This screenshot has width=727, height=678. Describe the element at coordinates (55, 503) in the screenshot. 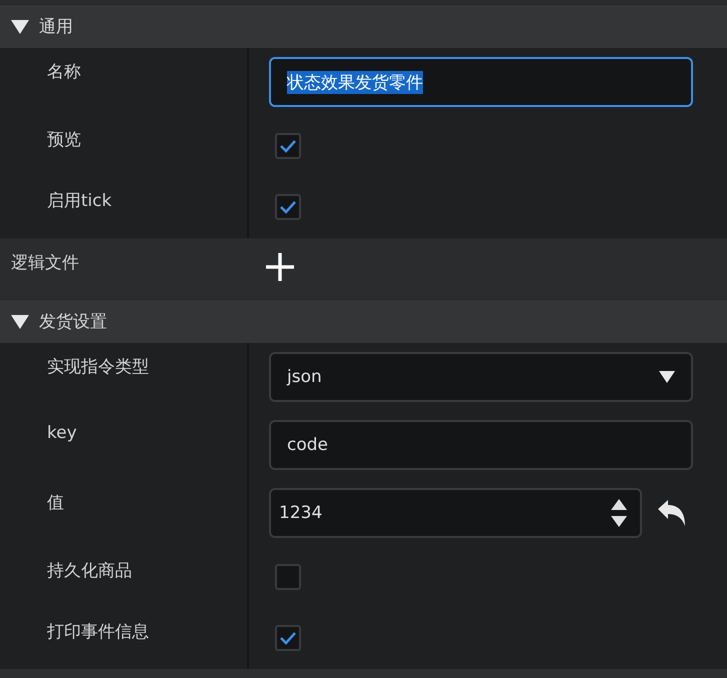

I see `property-label: 值` at that location.